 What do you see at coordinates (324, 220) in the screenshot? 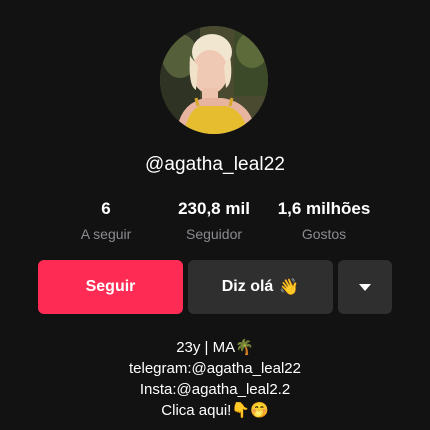
I see `stat-likes: 1,6 milhões Gostos` at bounding box center [324, 220].